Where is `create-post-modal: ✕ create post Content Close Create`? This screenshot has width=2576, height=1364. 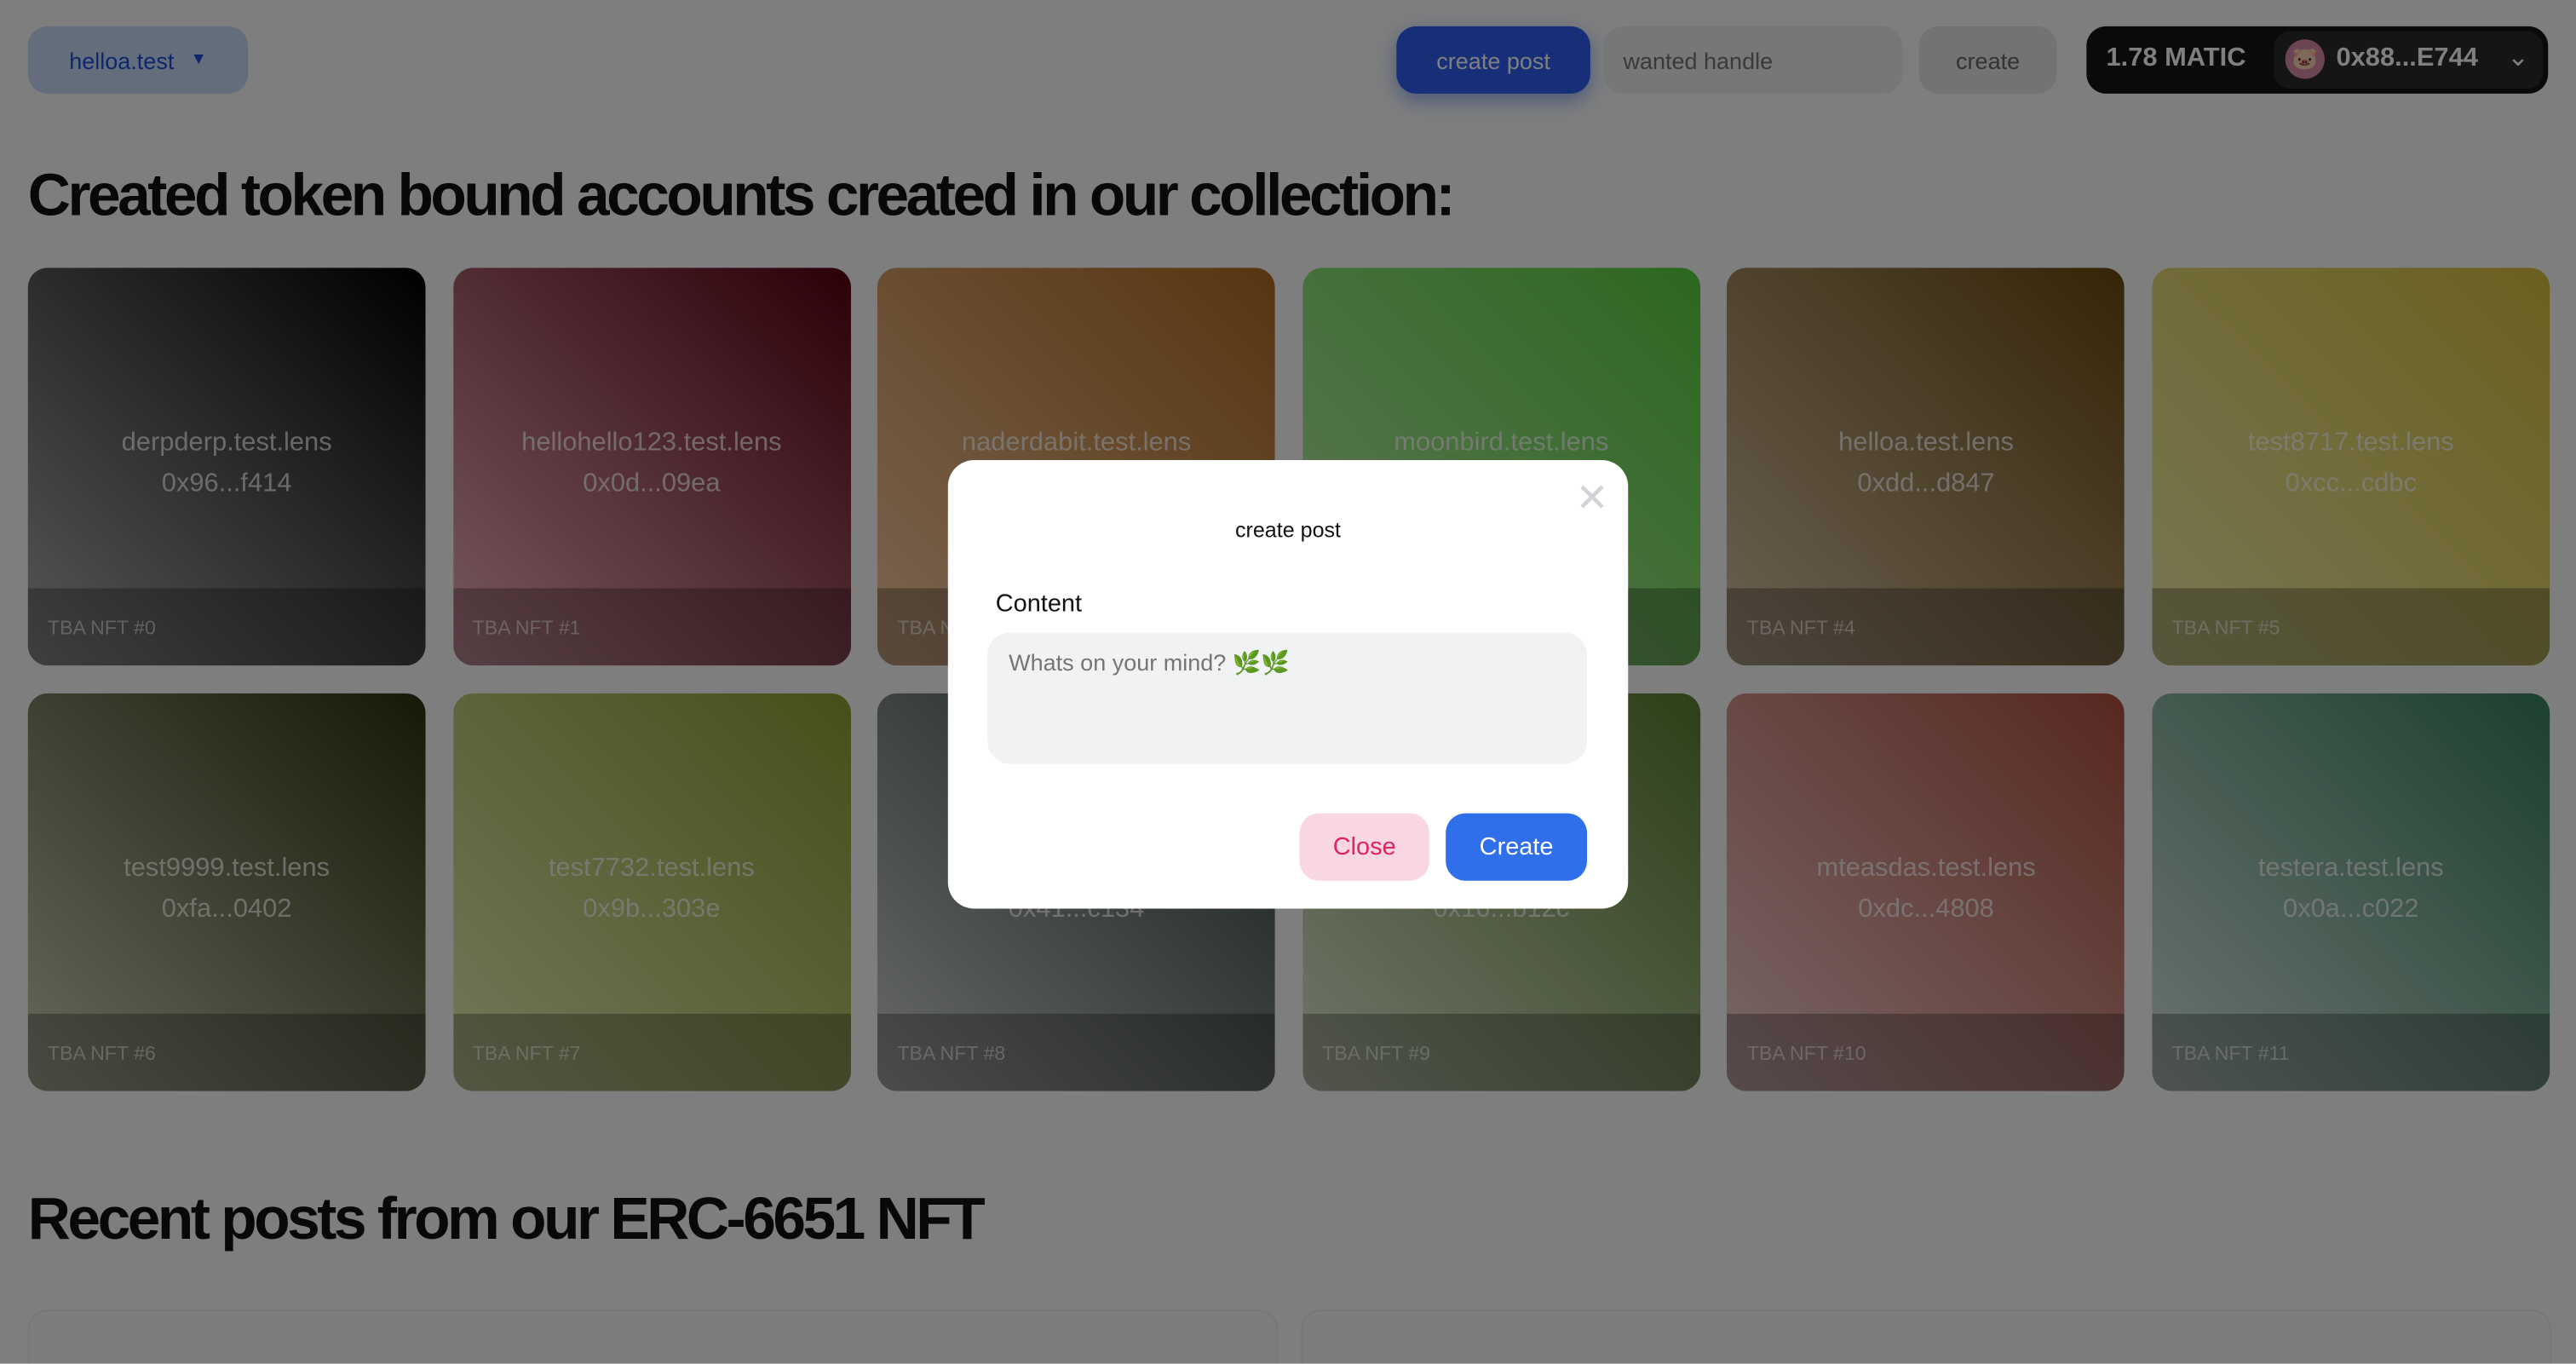
create-post-modal: ✕ create post Content Close Create is located at coordinates (1288, 684).